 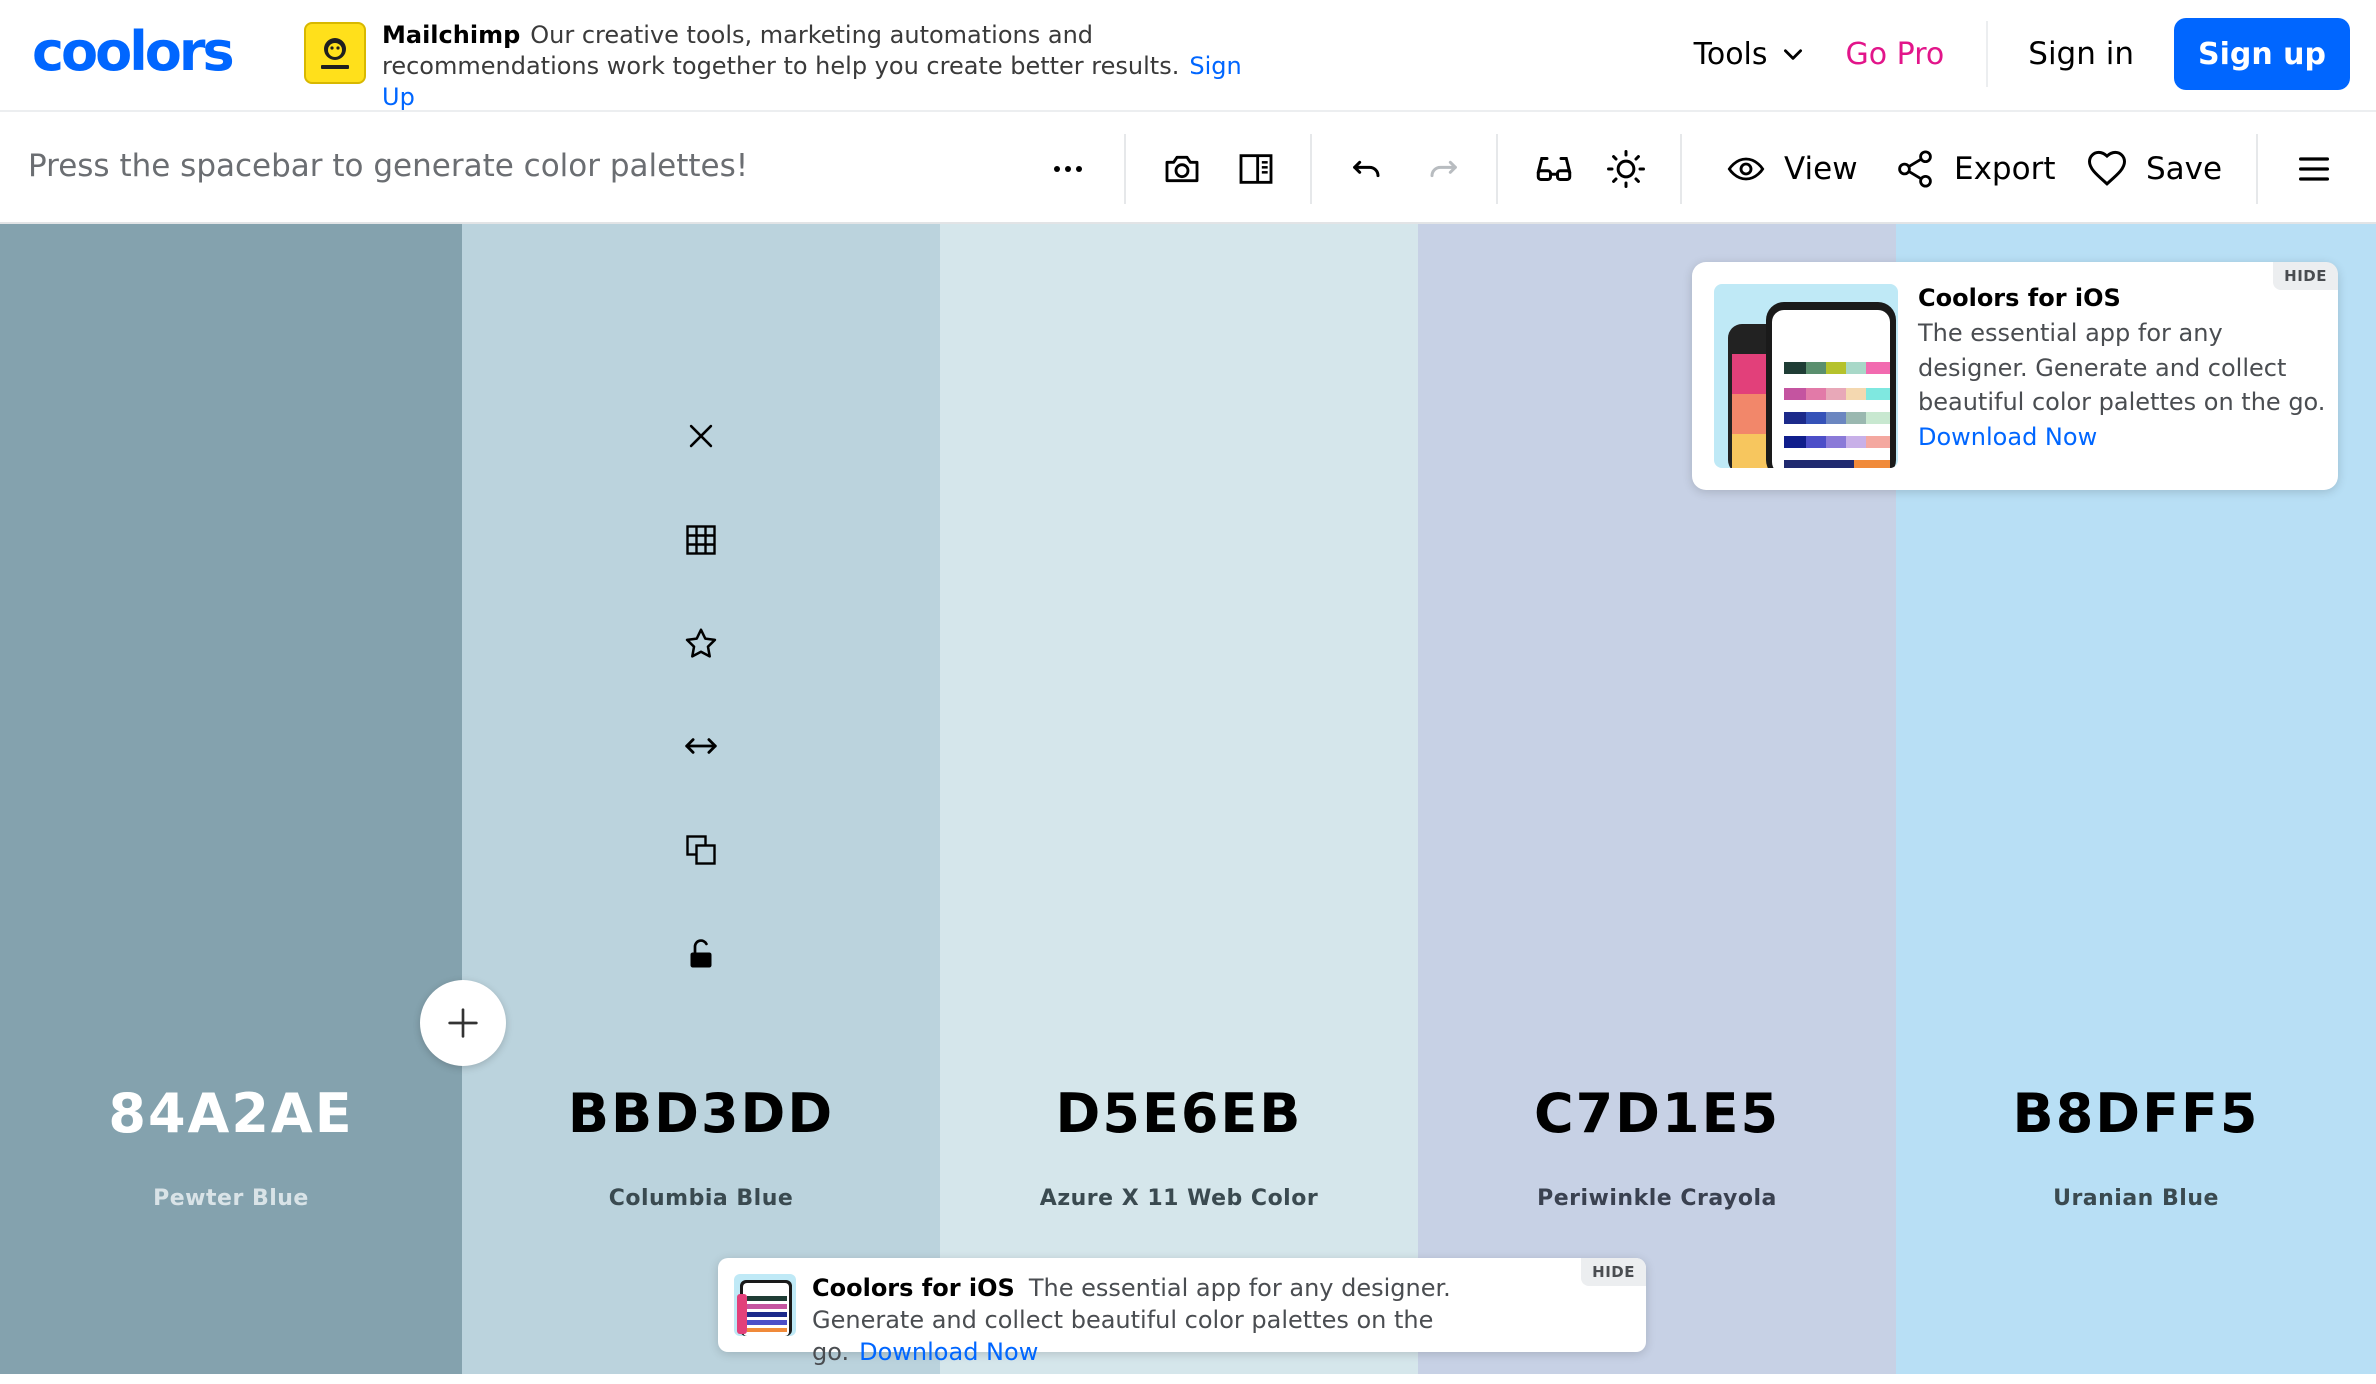 I want to click on arrows-horizontal-icon, so click(x=701, y=746).